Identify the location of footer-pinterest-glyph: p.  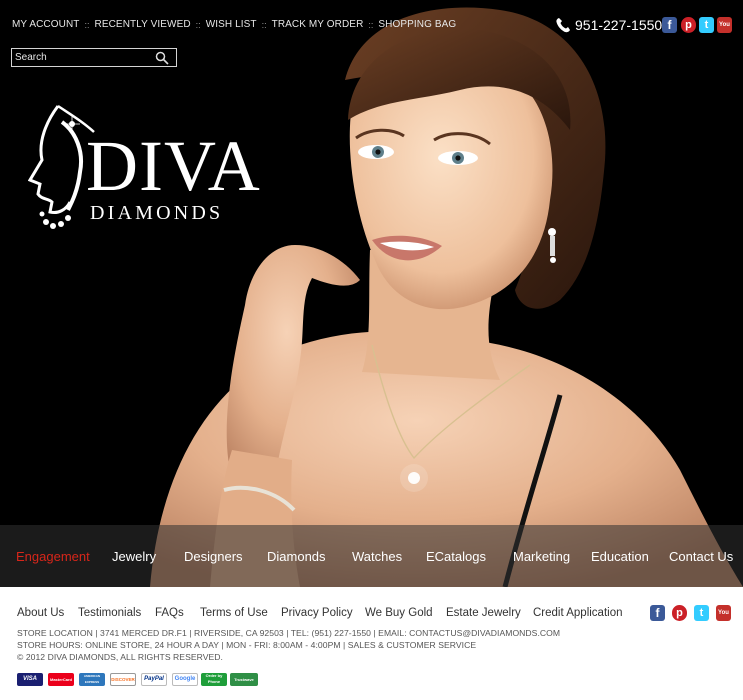
(679, 613).